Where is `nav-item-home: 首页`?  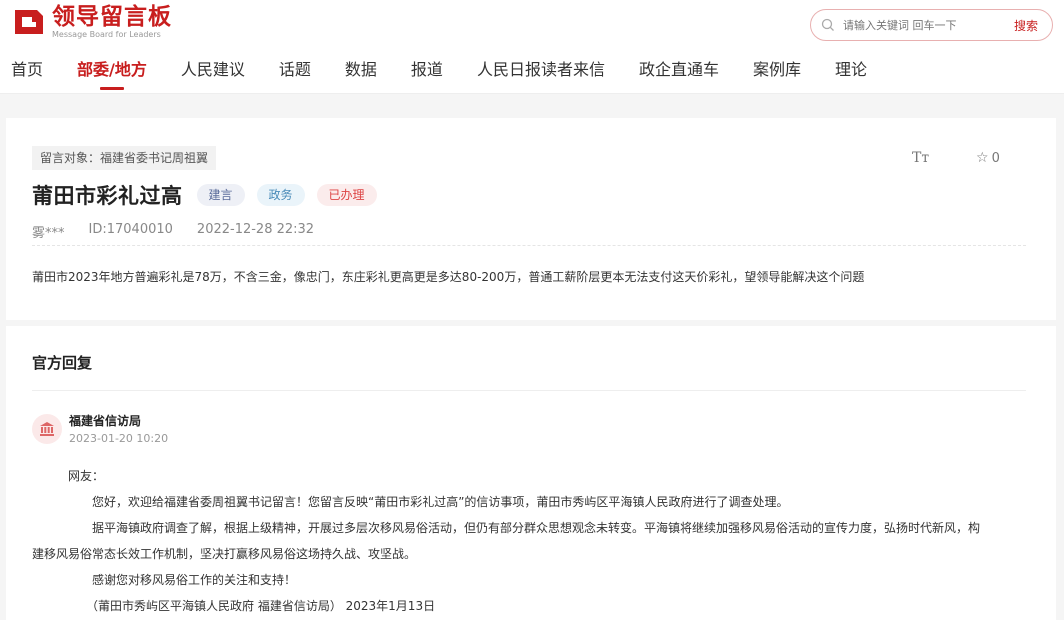
nav-item-home: 首页 is located at coordinates (30, 74).